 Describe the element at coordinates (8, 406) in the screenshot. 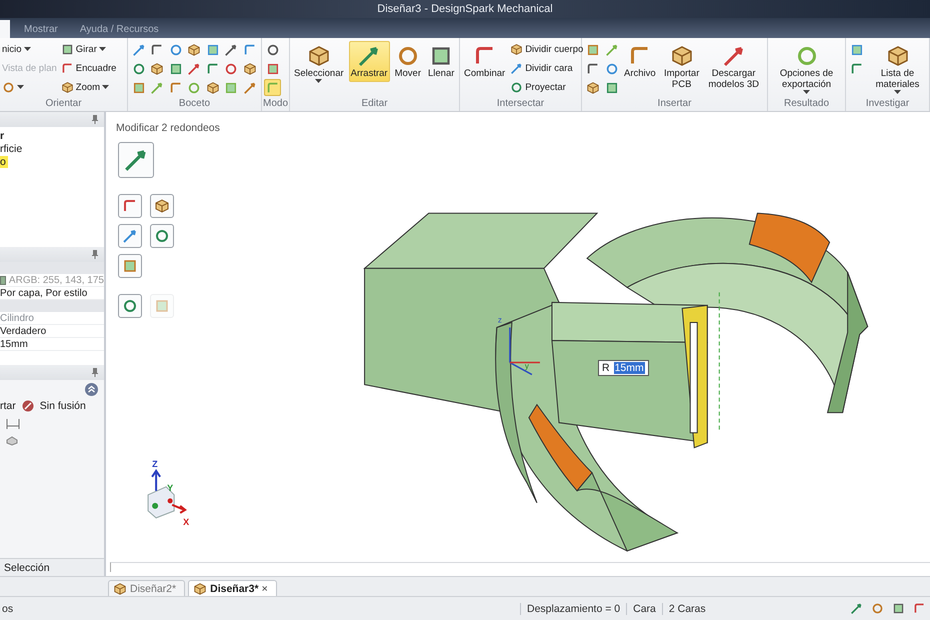

I see `option-label: rtar` at that location.